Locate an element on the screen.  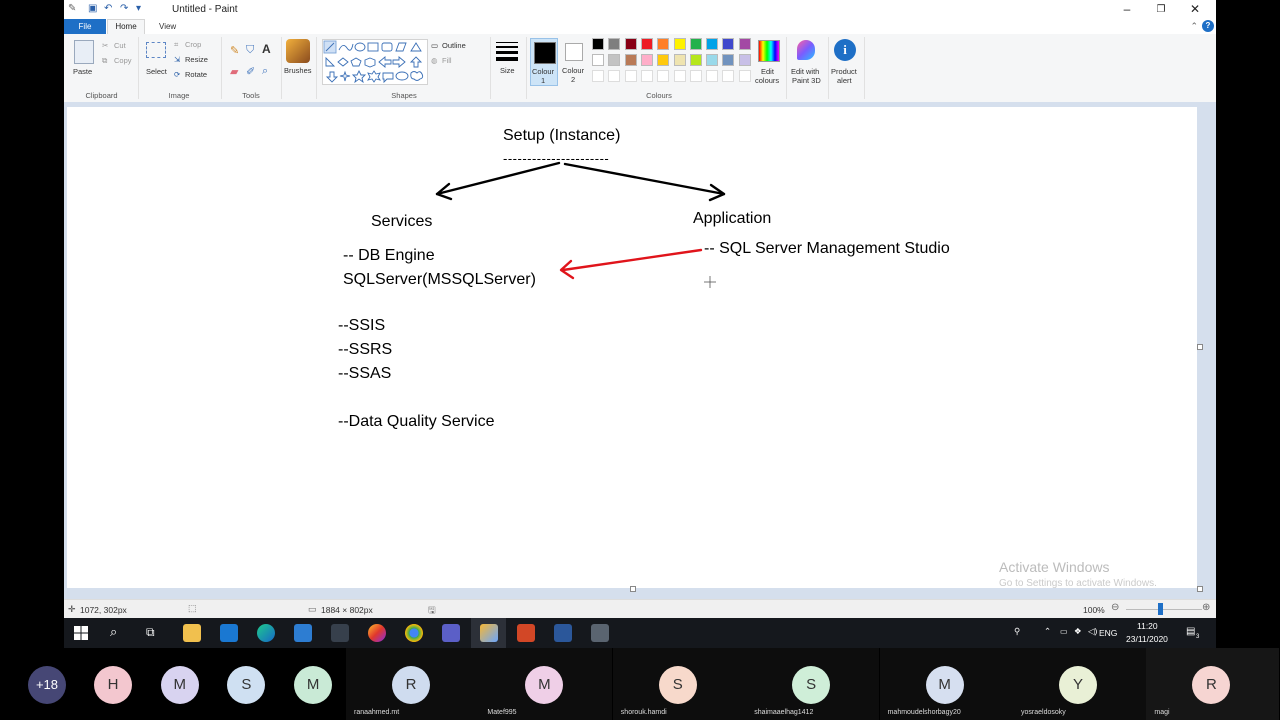
quick-access-customize-icon: ▾ is located at coordinates (141, 9).